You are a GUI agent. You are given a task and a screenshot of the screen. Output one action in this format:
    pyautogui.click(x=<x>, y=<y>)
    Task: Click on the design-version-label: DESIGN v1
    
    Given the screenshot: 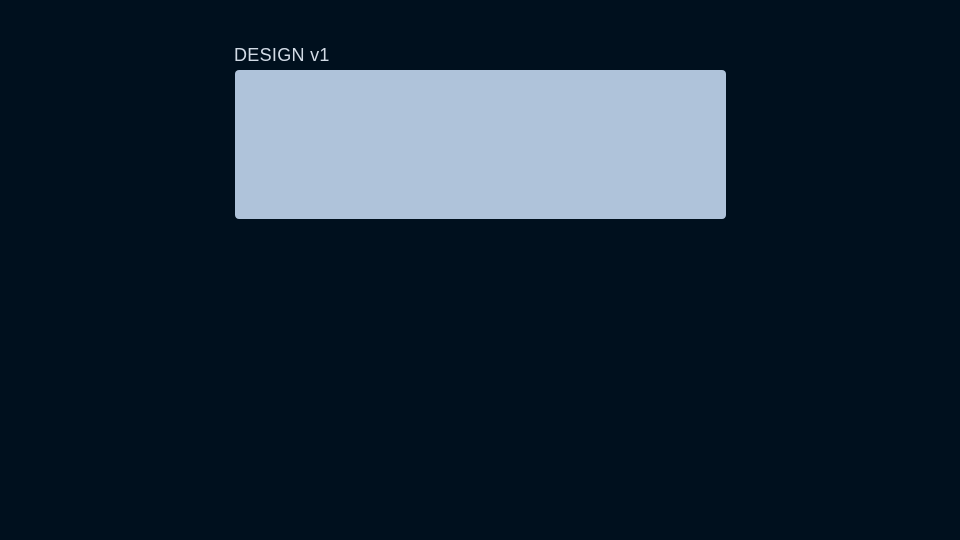 What is the action you would take?
    pyautogui.click(x=282, y=55)
    